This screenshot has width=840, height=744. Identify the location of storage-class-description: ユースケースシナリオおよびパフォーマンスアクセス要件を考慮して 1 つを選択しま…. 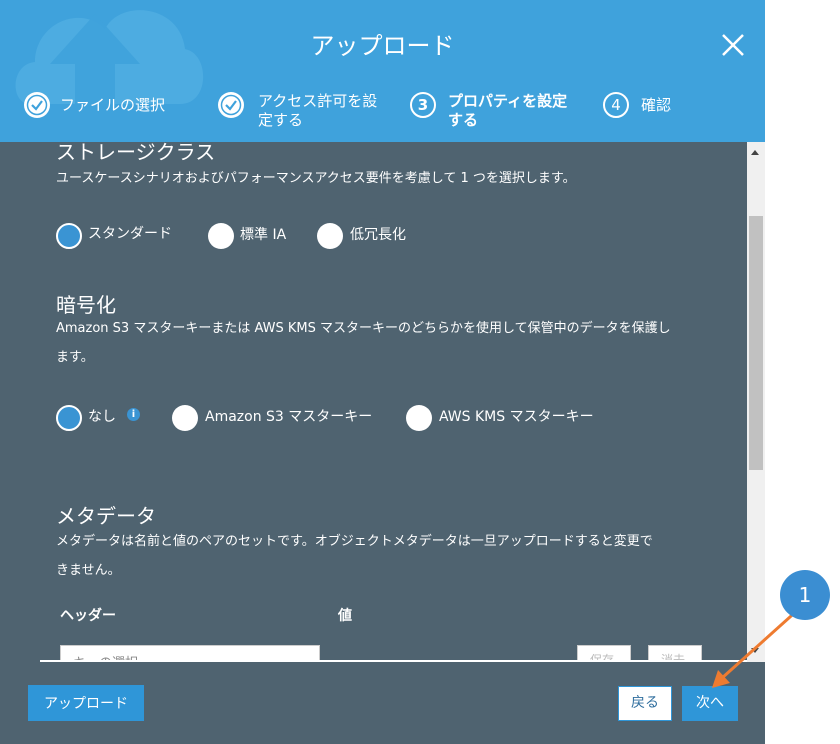
(316, 178).